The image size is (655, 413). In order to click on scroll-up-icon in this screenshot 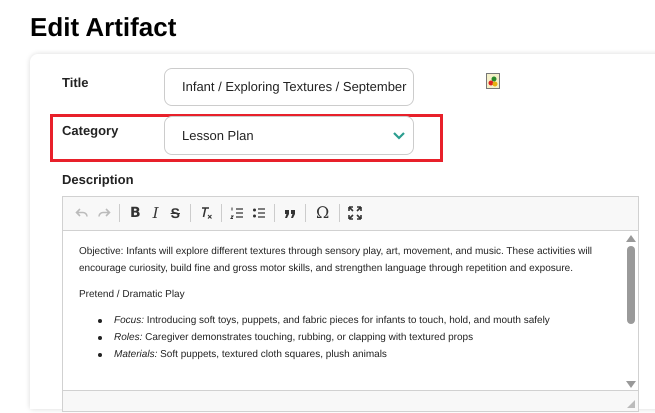, I will do `click(631, 238)`.